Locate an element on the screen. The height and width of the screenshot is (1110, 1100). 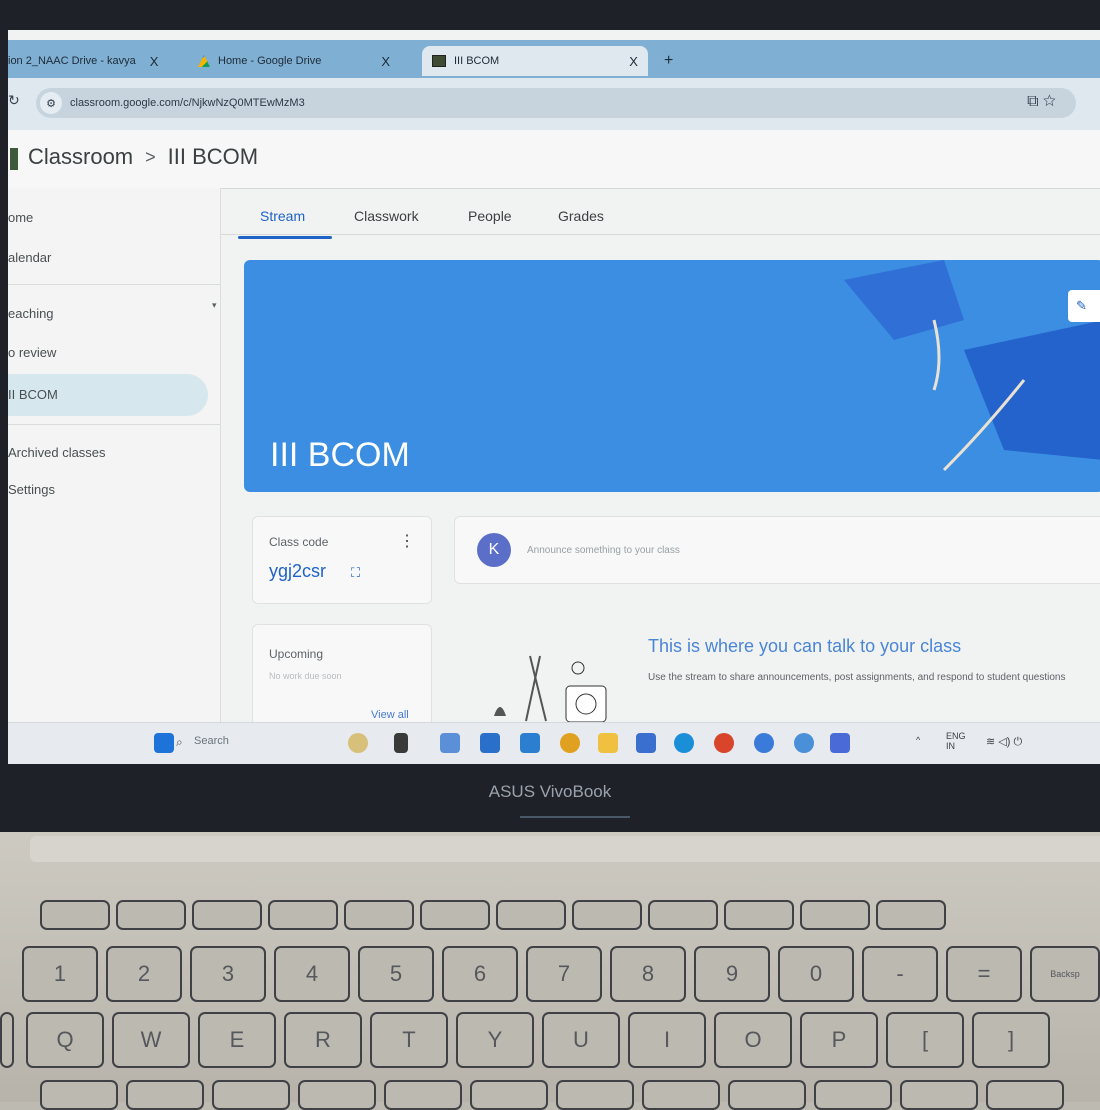
stream-empty-illustration is located at coordinates (550, 689).